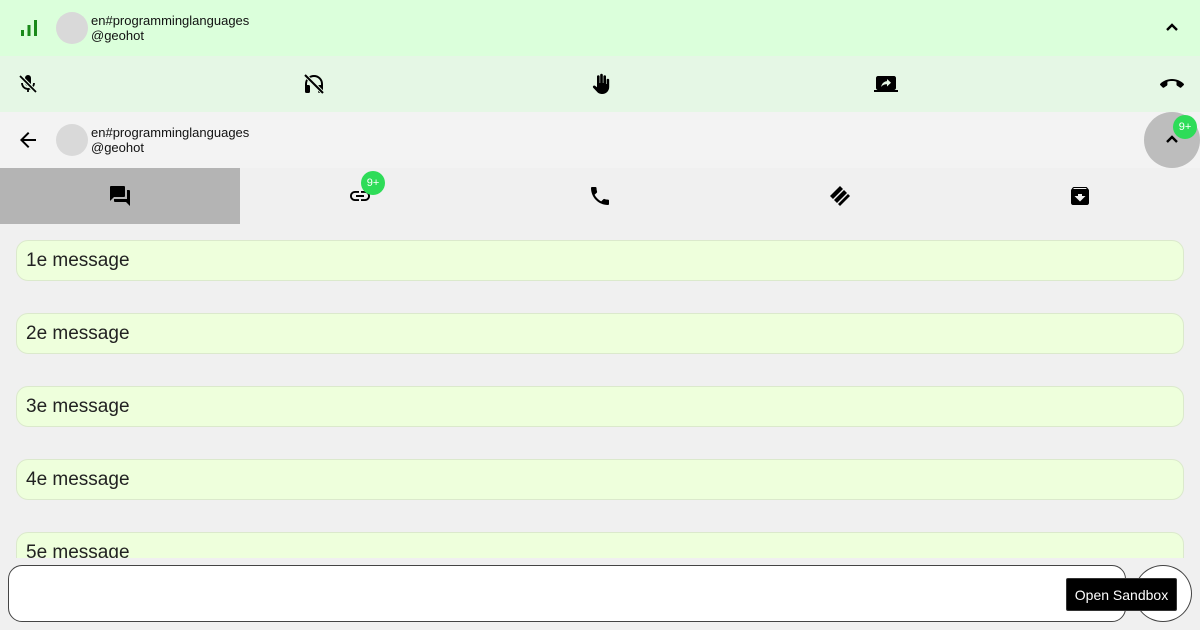 This screenshot has height=630, width=1200. Describe the element at coordinates (886, 84) in the screenshot. I see `screen-share-icon` at that location.